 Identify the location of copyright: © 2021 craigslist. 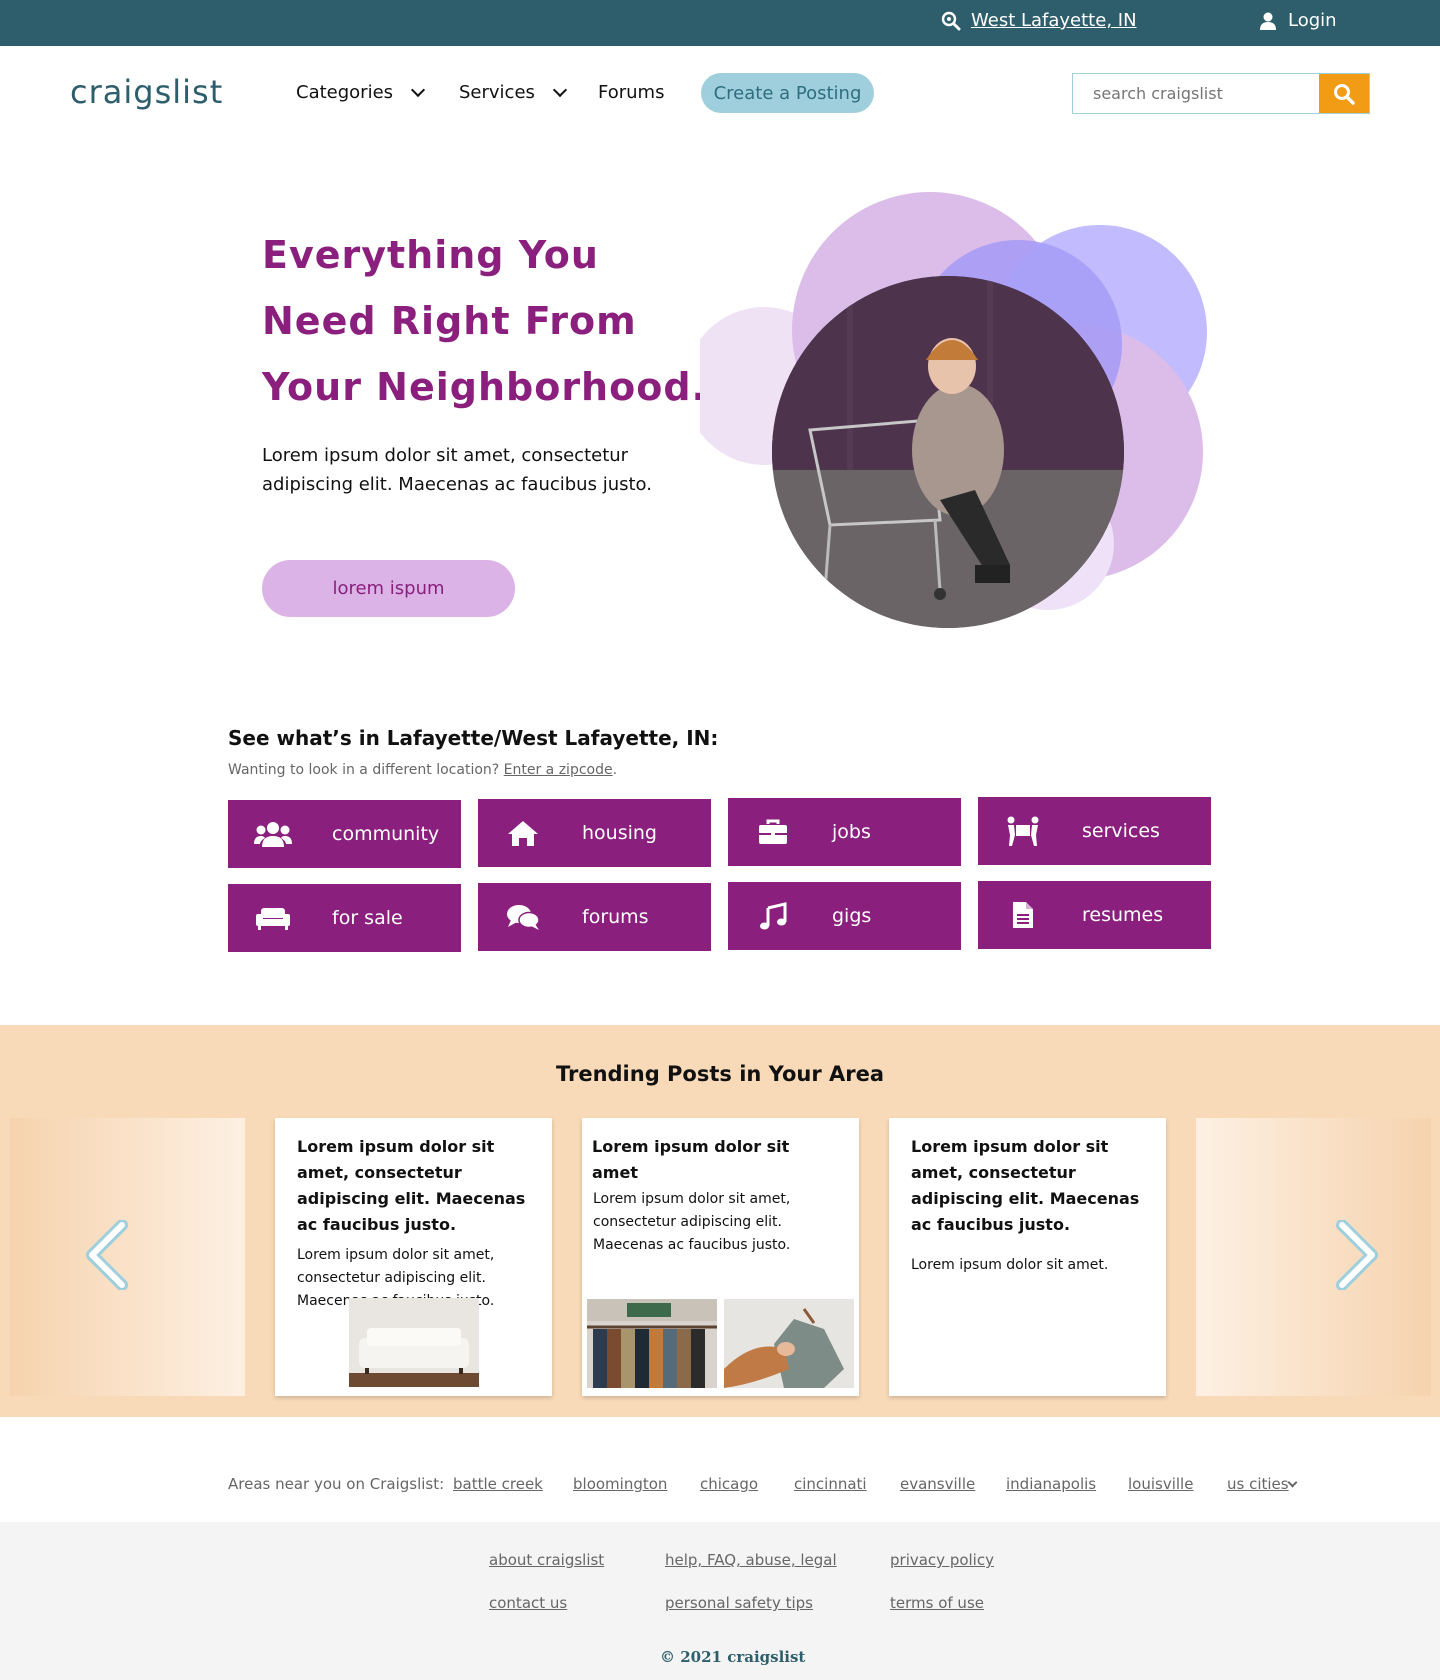
(733, 1657).